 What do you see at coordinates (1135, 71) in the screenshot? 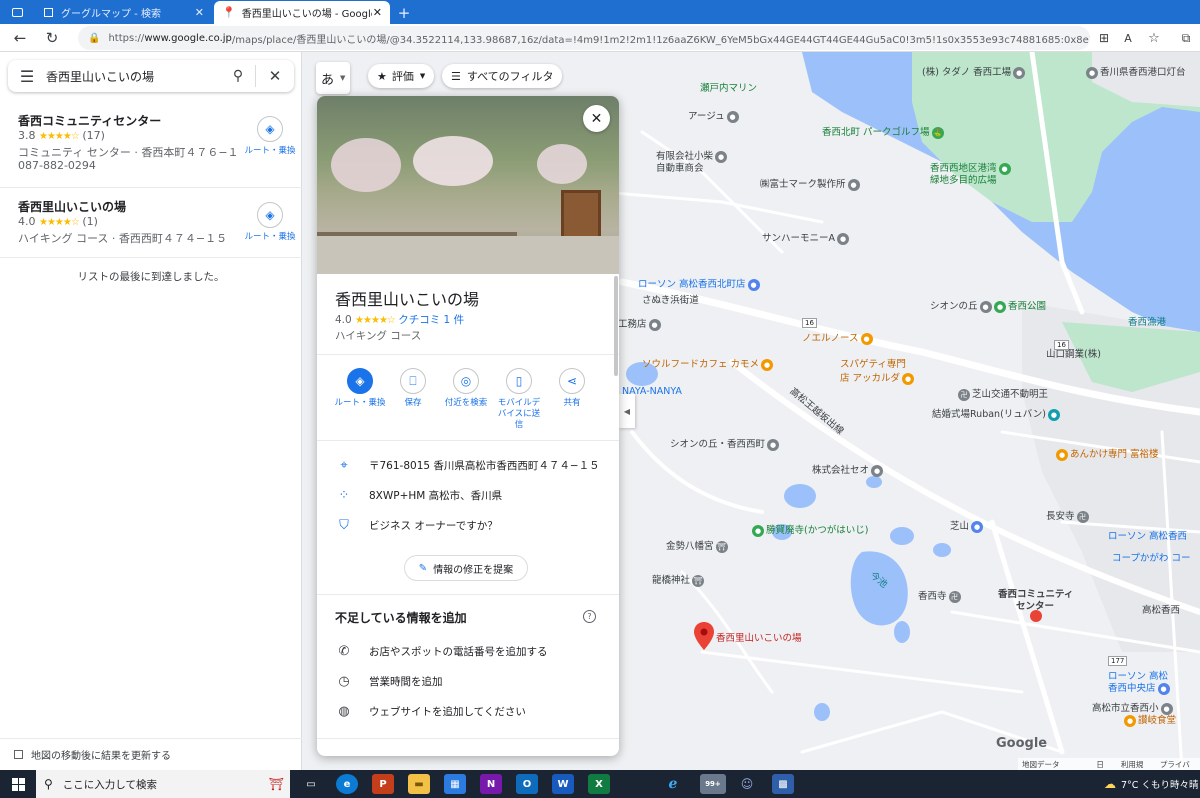
I see `map-poi-label: ● 香川県香西港口灯台` at bounding box center [1135, 71].